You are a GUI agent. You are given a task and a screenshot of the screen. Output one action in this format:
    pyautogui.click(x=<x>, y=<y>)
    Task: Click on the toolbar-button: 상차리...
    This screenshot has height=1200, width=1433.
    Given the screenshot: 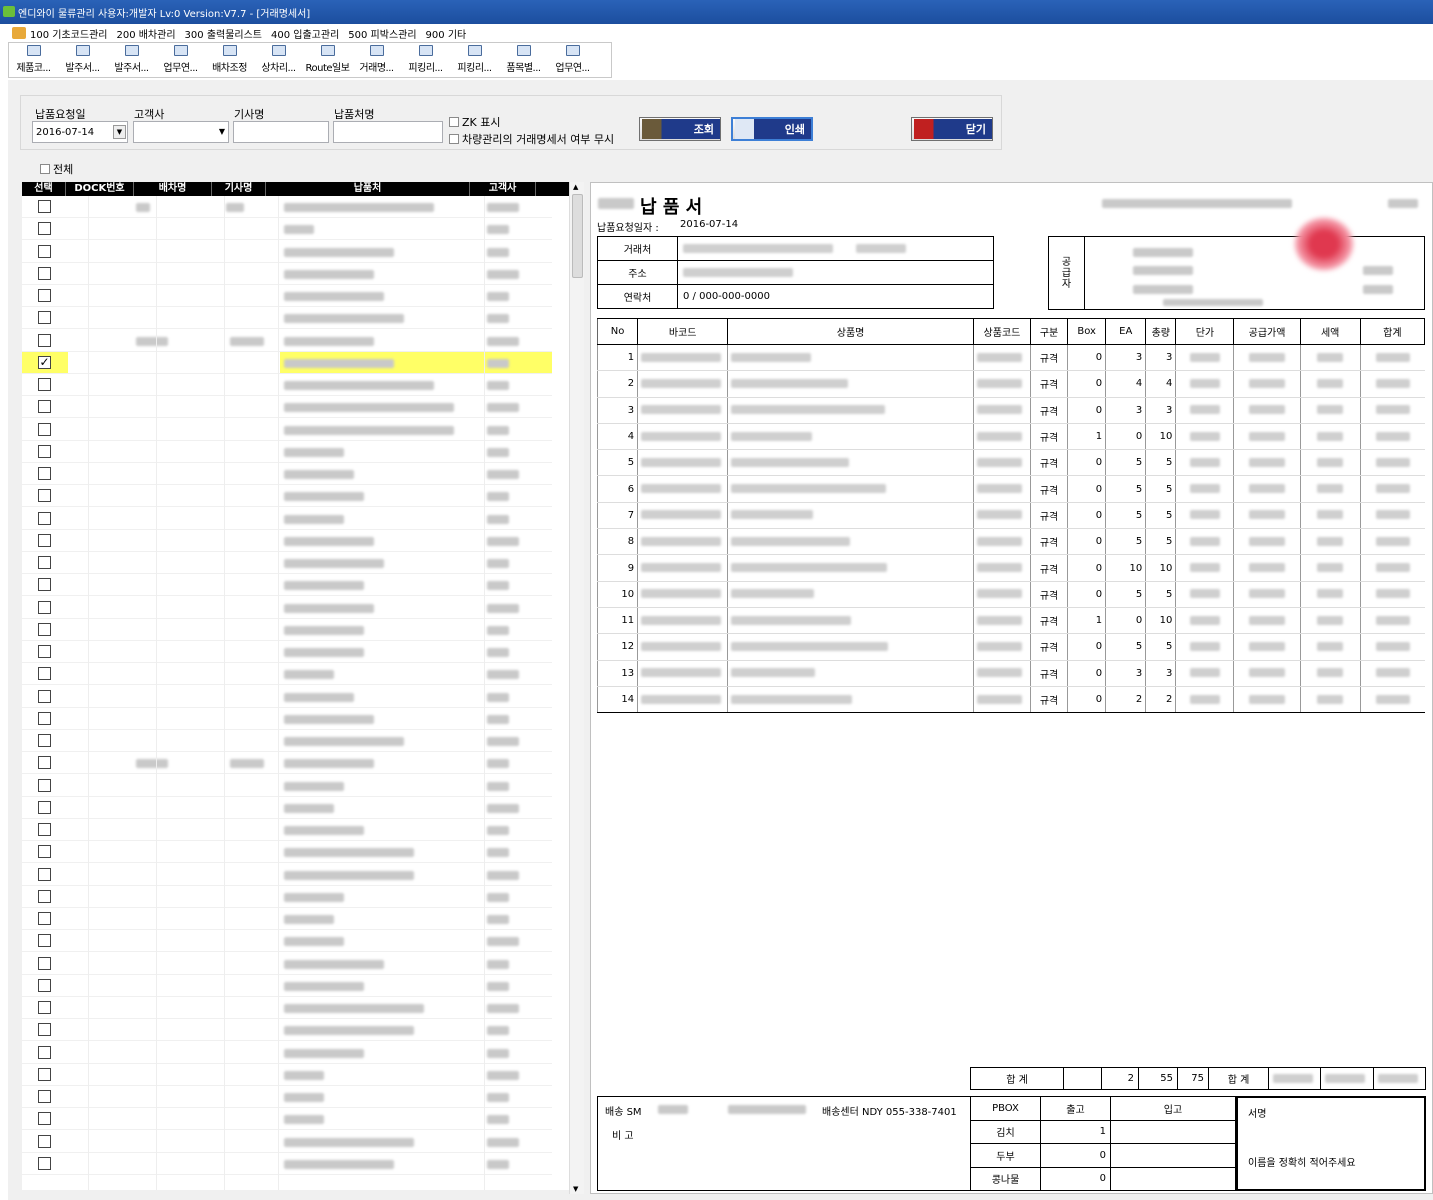 What is the action you would take?
    pyautogui.click(x=278, y=60)
    